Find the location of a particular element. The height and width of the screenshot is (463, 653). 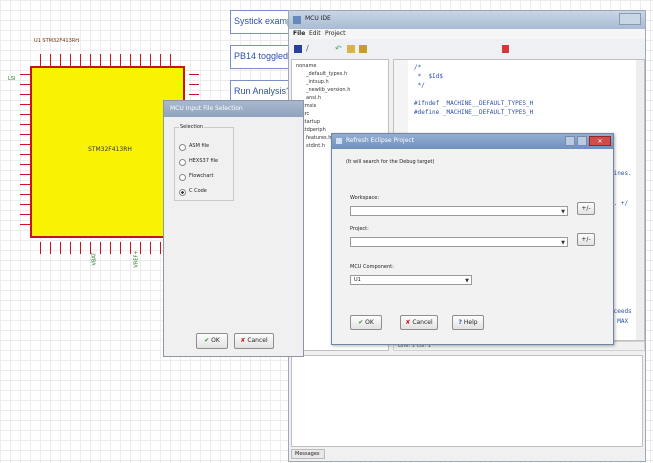

note-systick: Systick examp is located at coordinates (262, 22).